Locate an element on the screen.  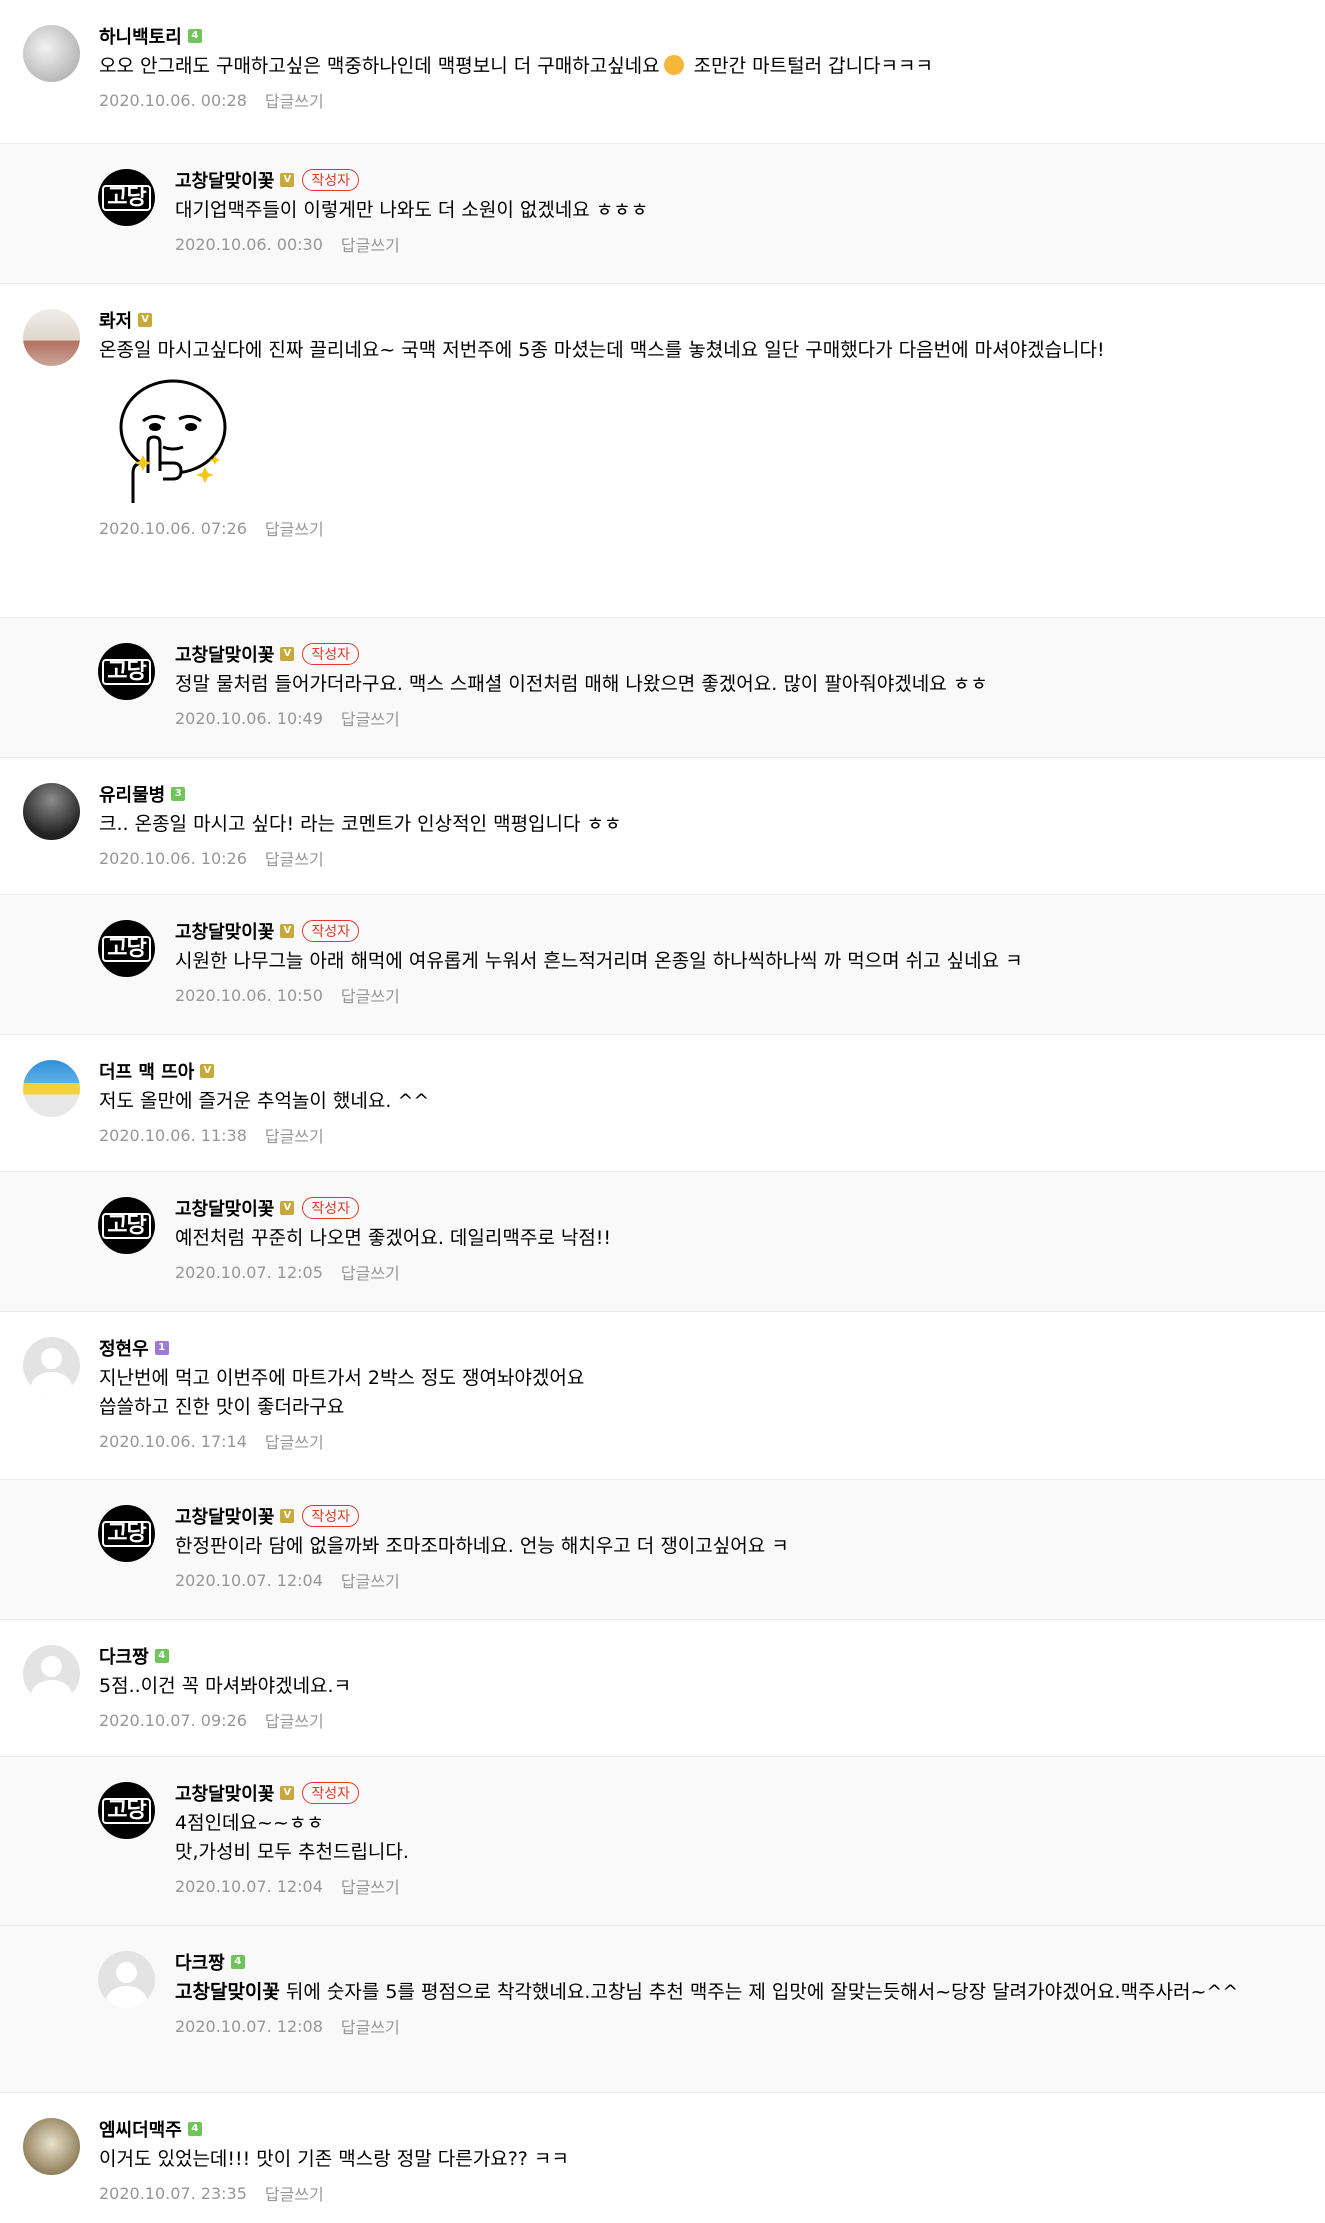
comment-nickname: 더프 맥 뜨아 is located at coordinates (146, 1071).